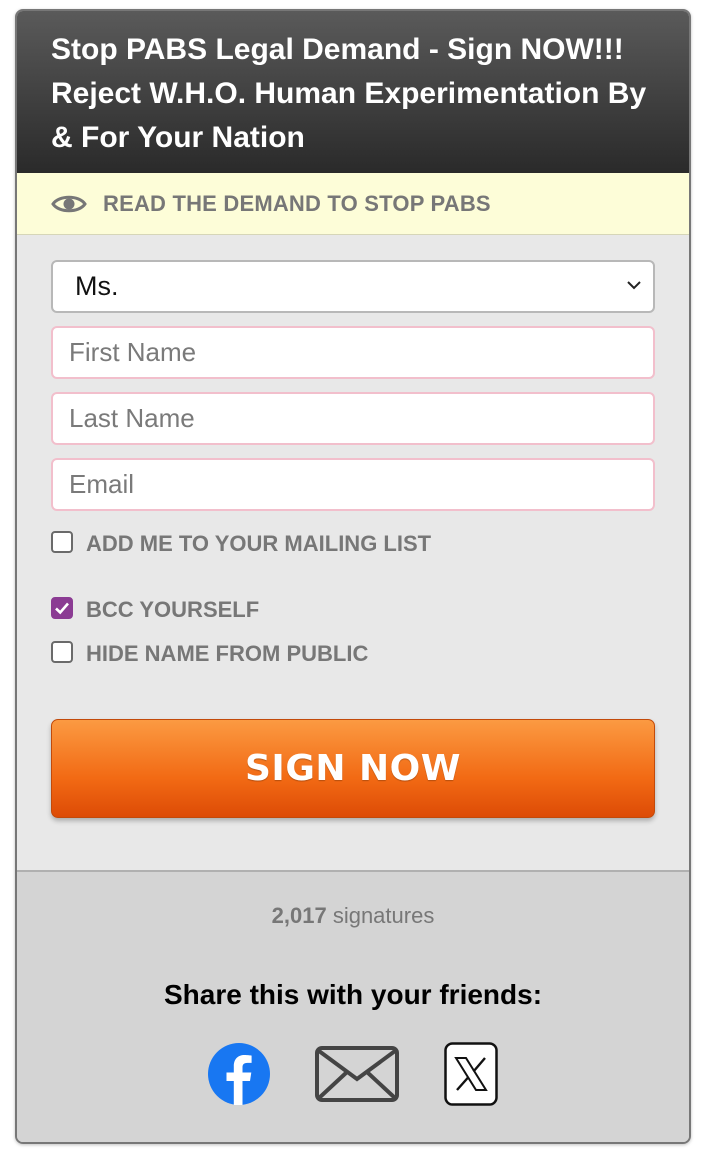 This screenshot has height=1156, width=704. I want to click on salutation-select: Ms., so click(353, 286).